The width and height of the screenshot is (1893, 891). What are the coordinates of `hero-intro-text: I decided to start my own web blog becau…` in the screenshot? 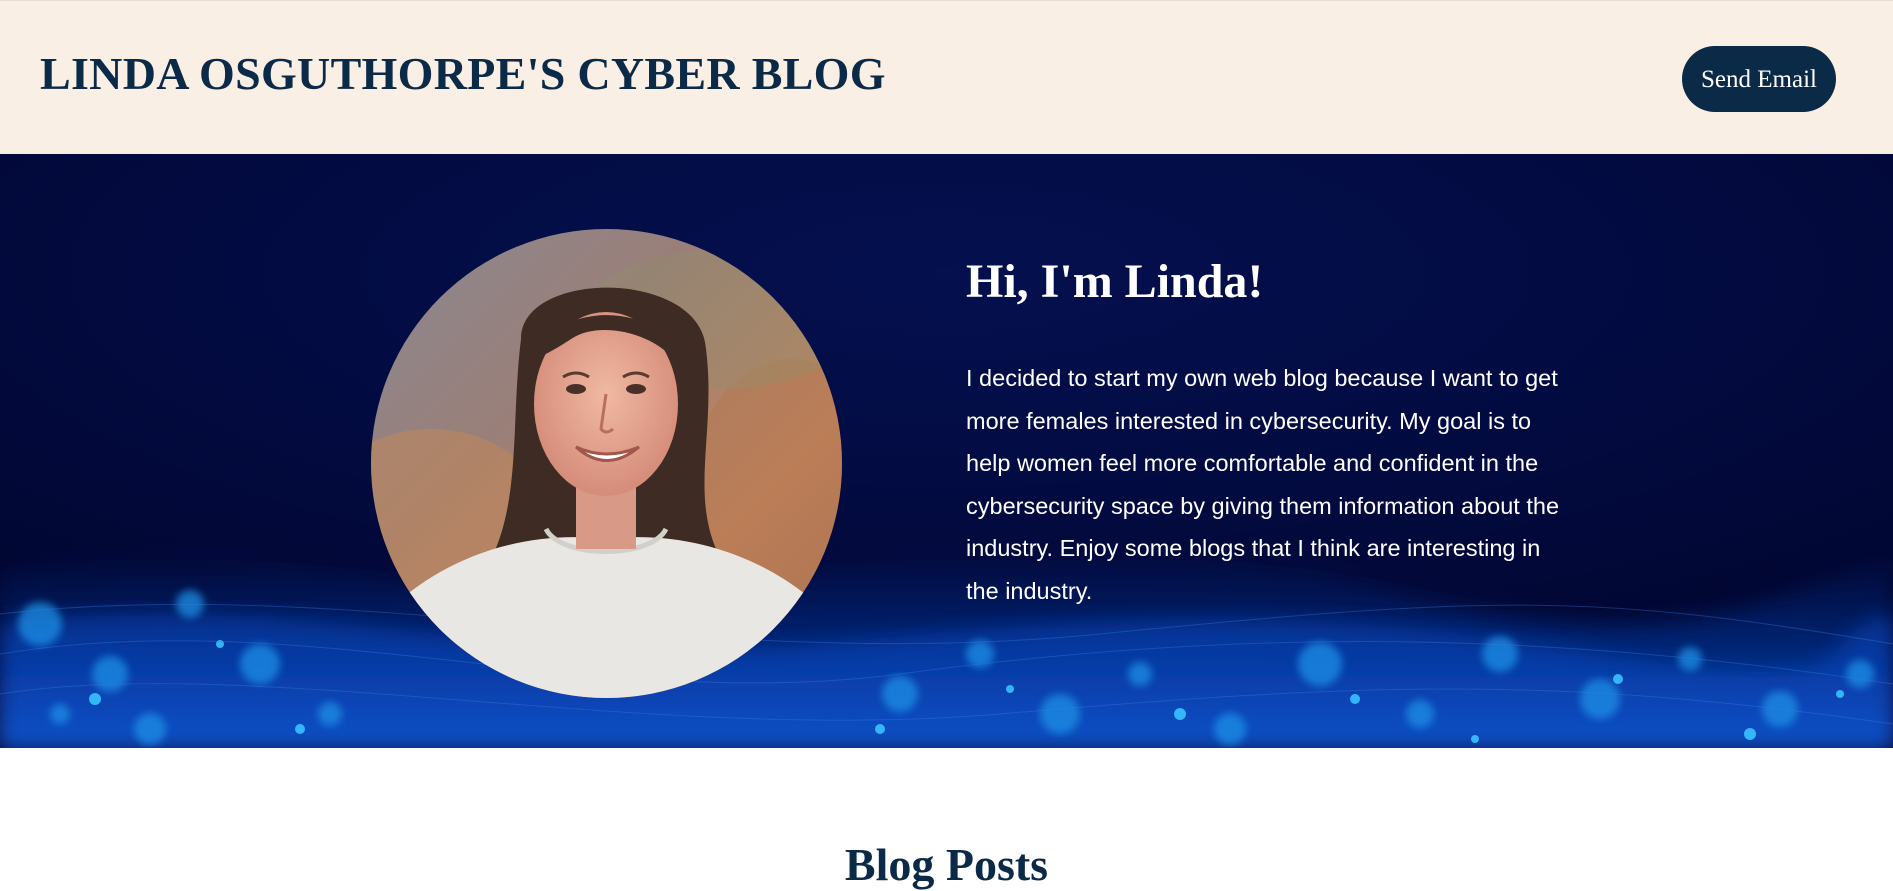 It's located at (1263, 484).